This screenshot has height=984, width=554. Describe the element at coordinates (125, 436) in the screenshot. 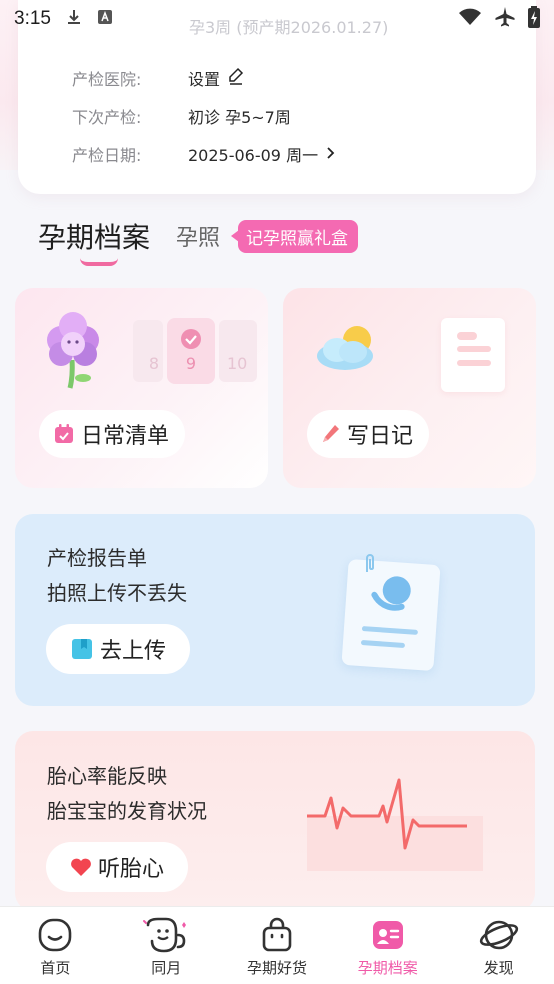

I see `daily-list-label: 日常清单` at that location.